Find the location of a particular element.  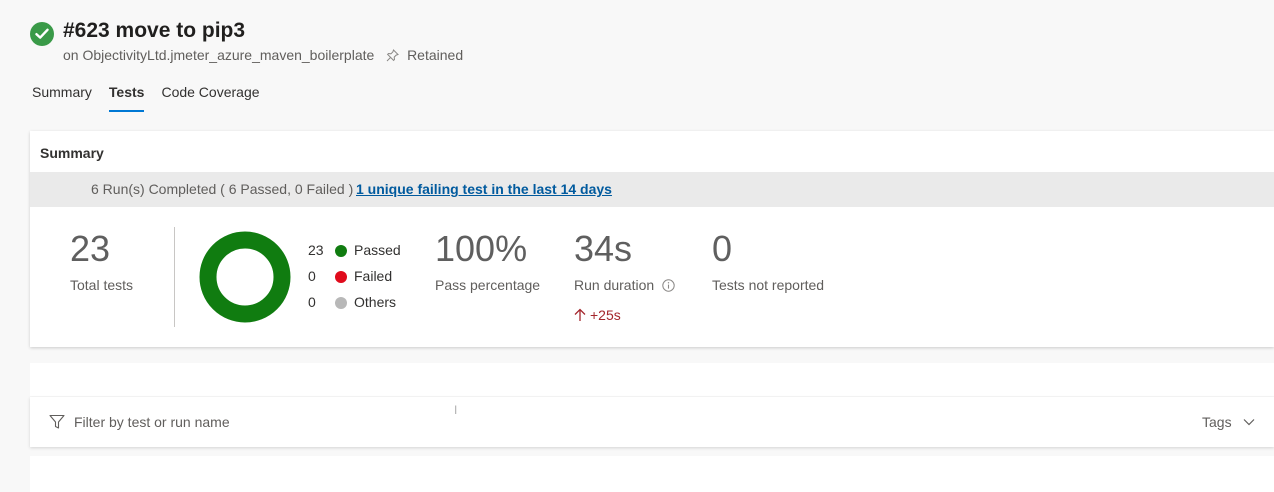

check-circle-icon is located at coordinates (42, 34).